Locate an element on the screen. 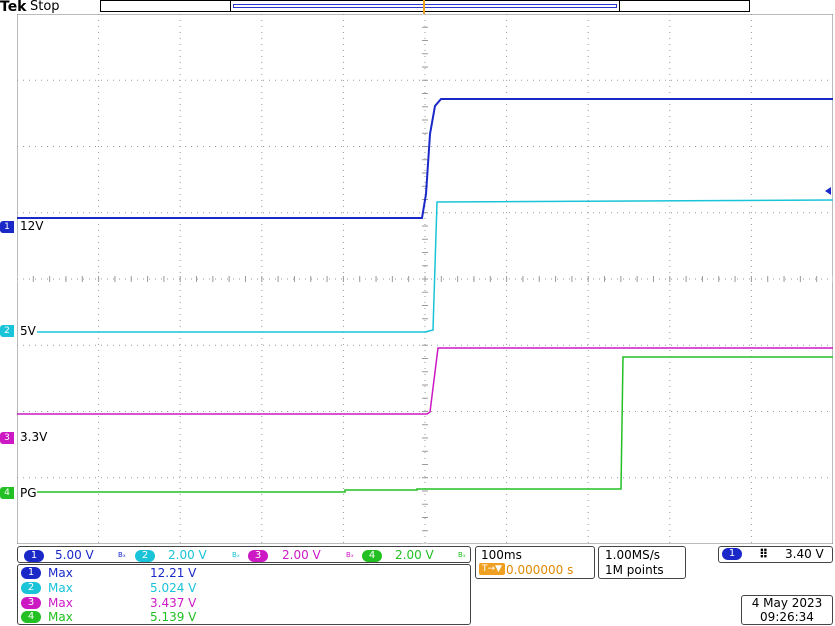  ch3-pill: 3 is located at coordinates (258, 555).